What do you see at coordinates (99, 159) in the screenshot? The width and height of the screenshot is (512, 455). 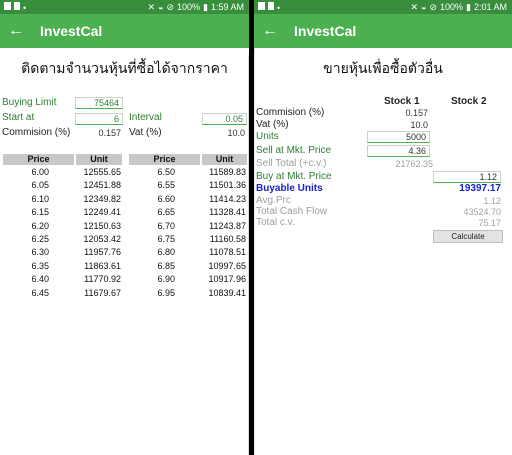 I see `unit-header-1: Unit` at bounding box center [99, 159].